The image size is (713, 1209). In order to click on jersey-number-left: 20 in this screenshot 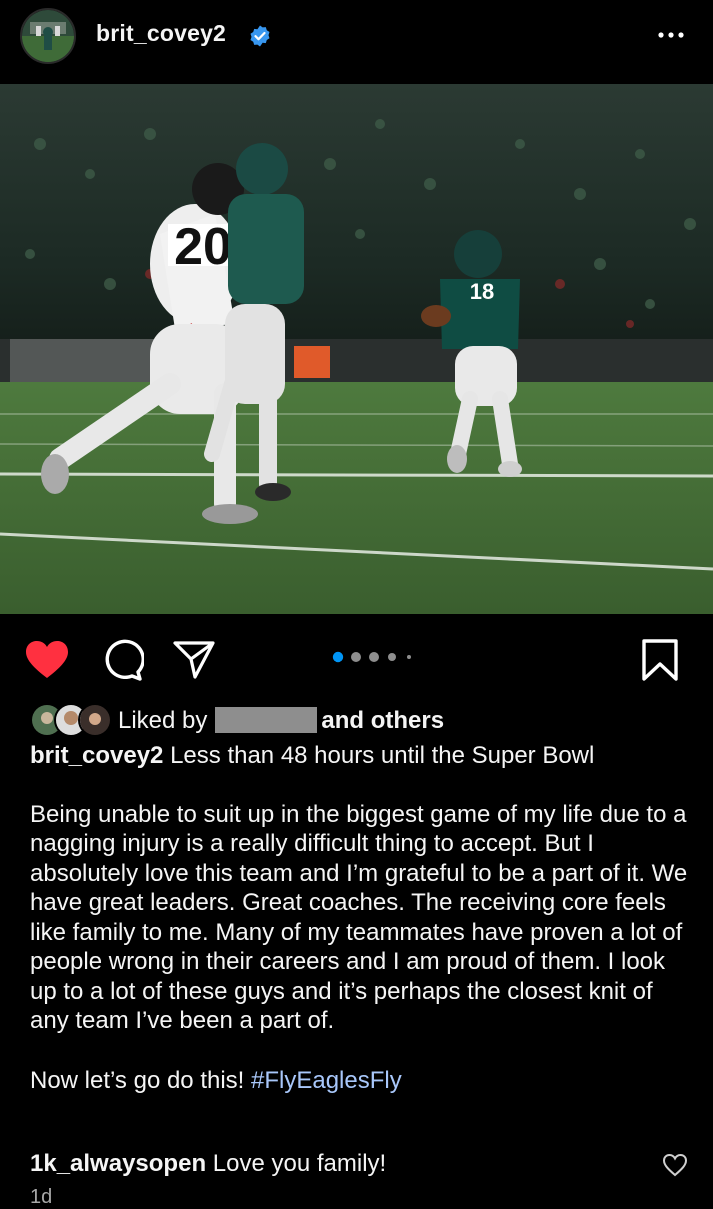, I will do `click(203, 247)`.